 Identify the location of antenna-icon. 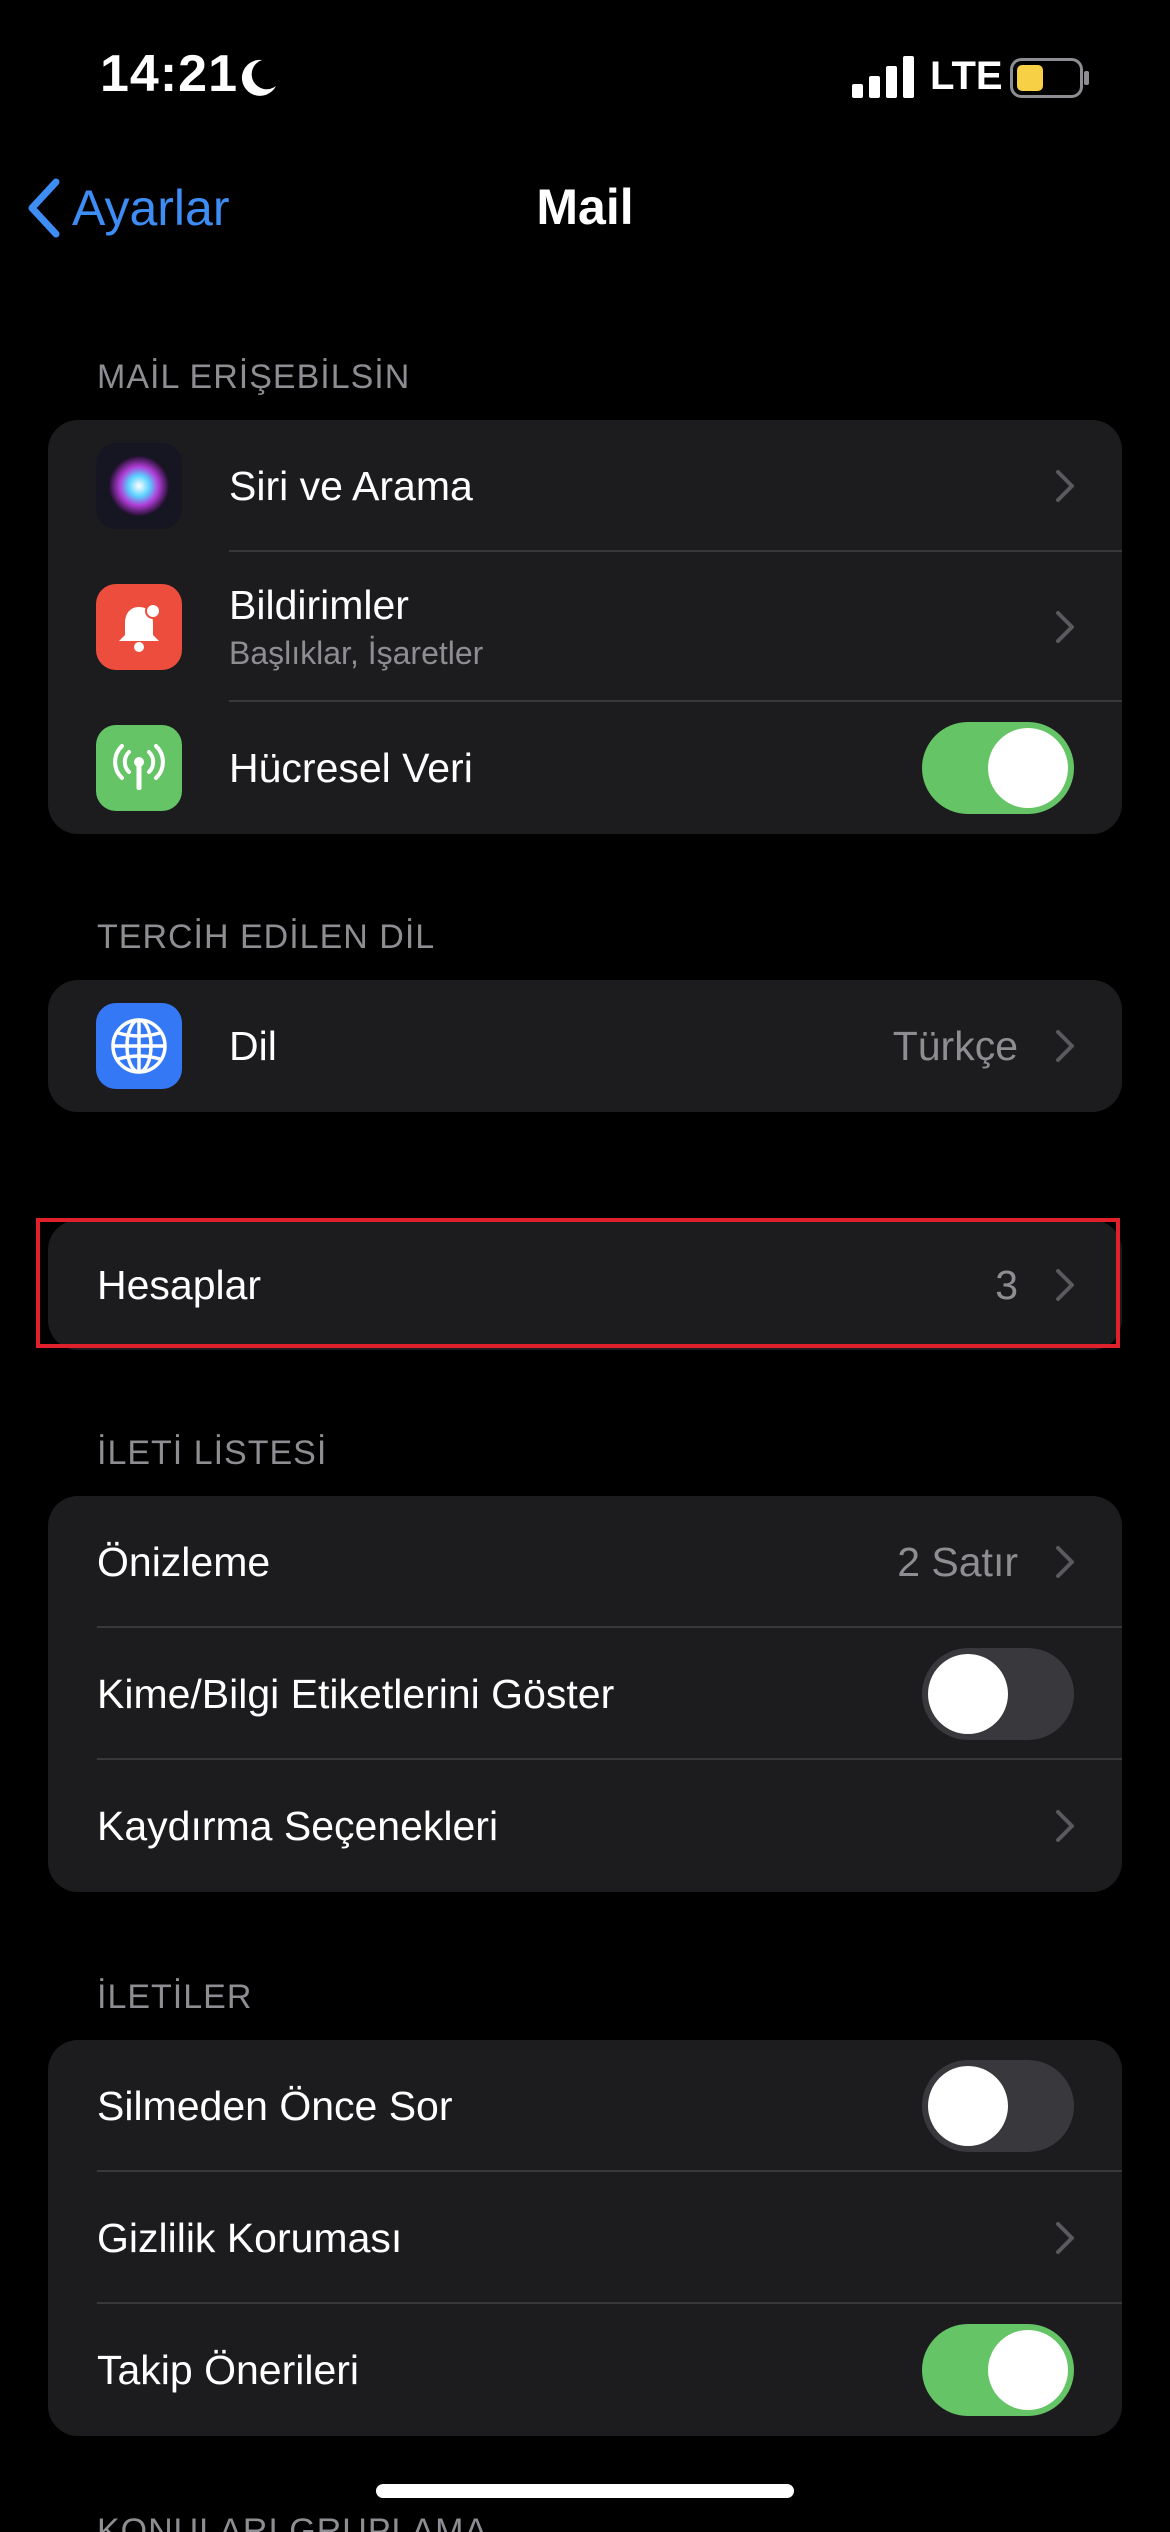
(139, 768).